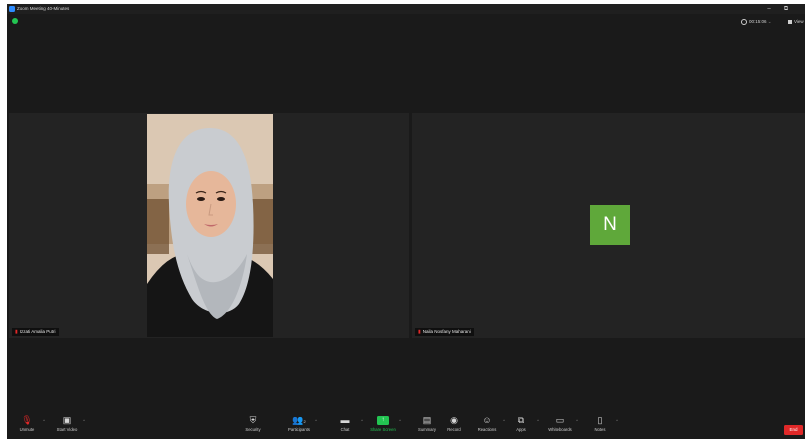 Image resolution: width=805 pixels, height=439 pixels. I want to click on participant-name: Izzati Amalia Putri, so click(37, 331).